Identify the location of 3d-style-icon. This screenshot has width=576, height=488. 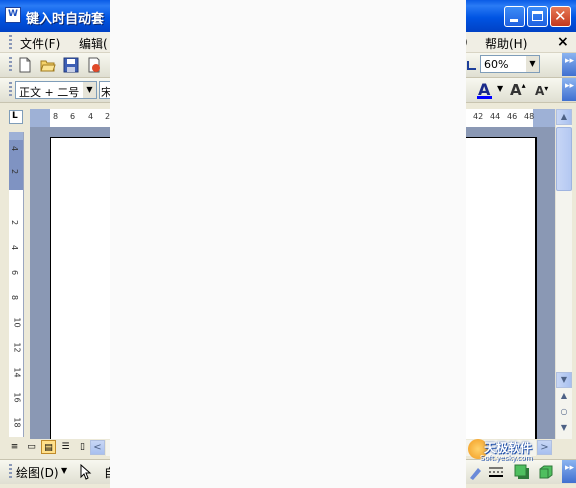
(545, 472).